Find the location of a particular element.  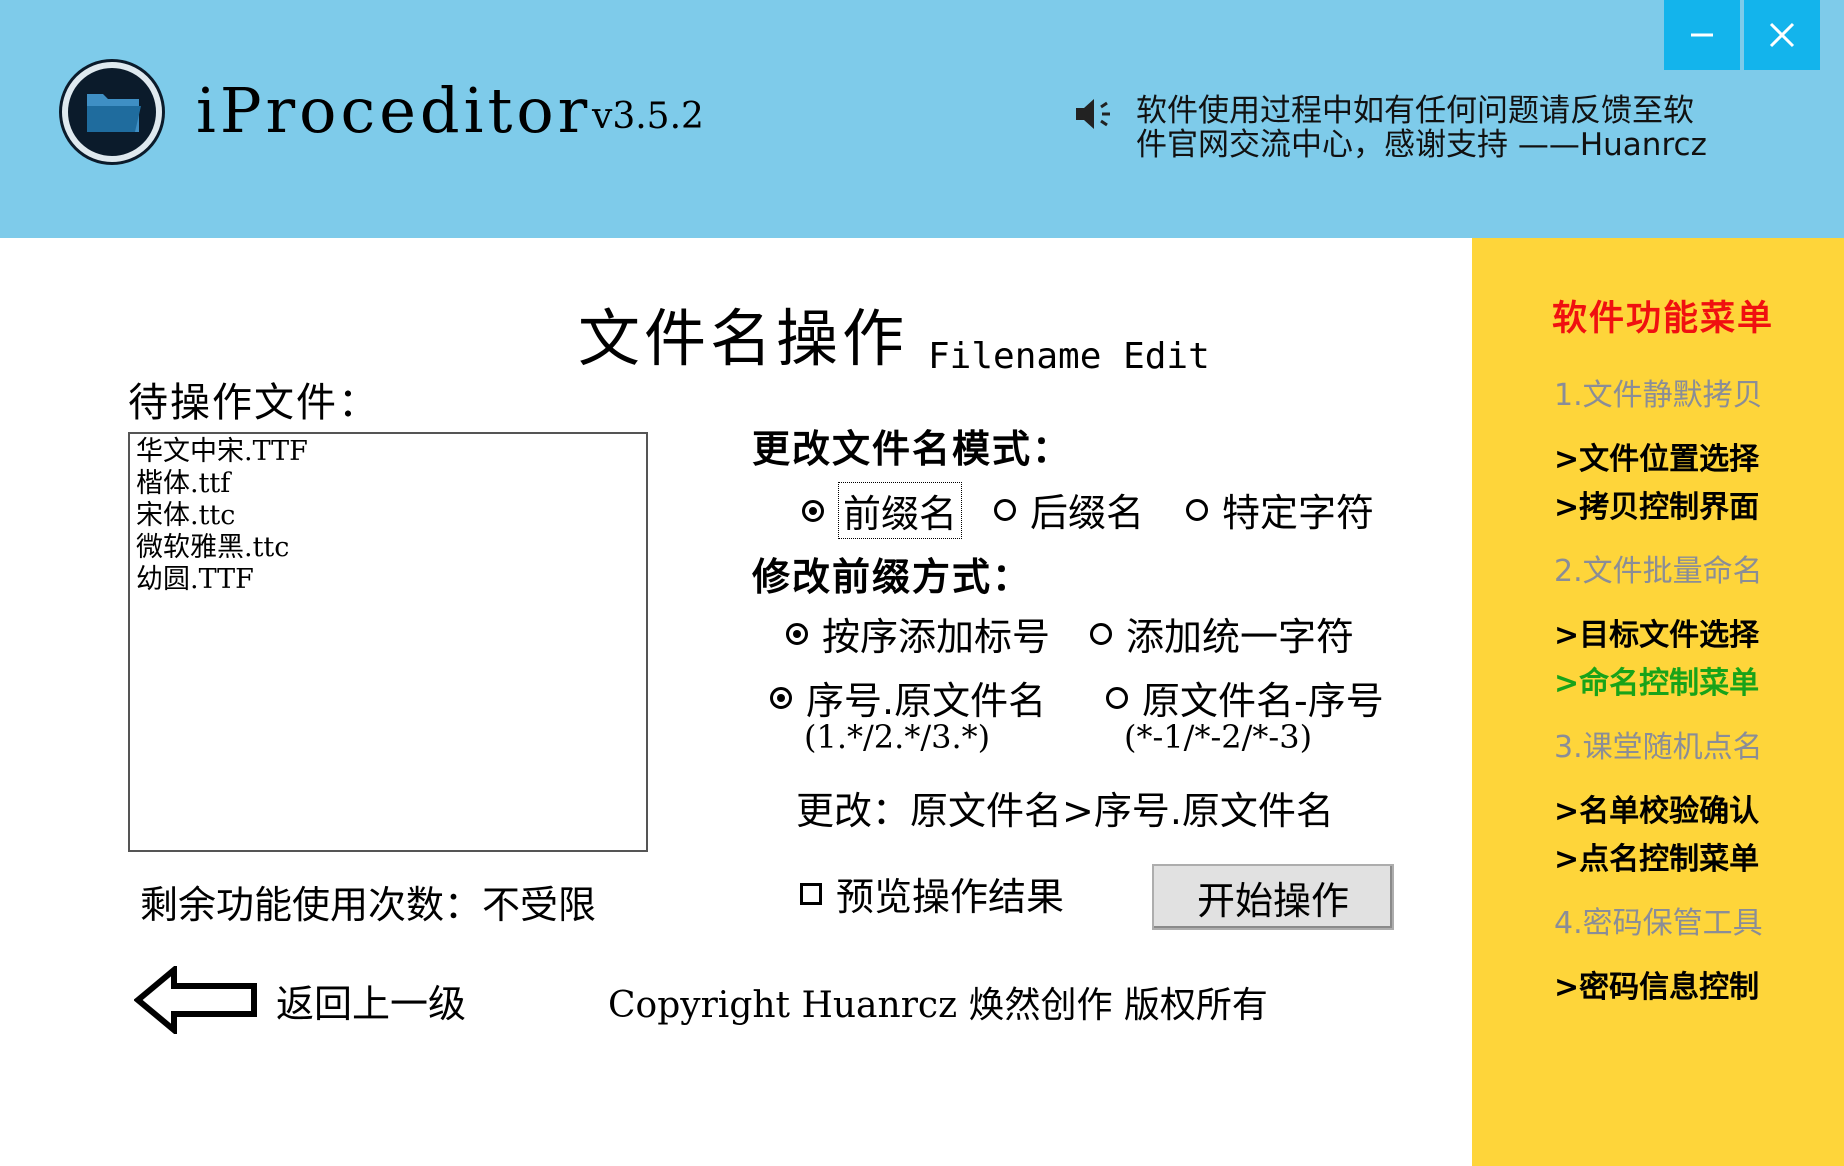

close-icon is located at coordinates (1782, 35).